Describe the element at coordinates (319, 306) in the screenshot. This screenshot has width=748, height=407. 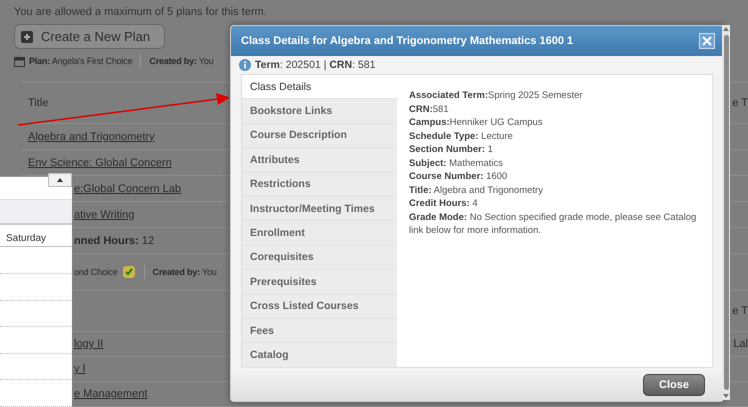
I see `details-tab: Cross Listed Courses` at that location.